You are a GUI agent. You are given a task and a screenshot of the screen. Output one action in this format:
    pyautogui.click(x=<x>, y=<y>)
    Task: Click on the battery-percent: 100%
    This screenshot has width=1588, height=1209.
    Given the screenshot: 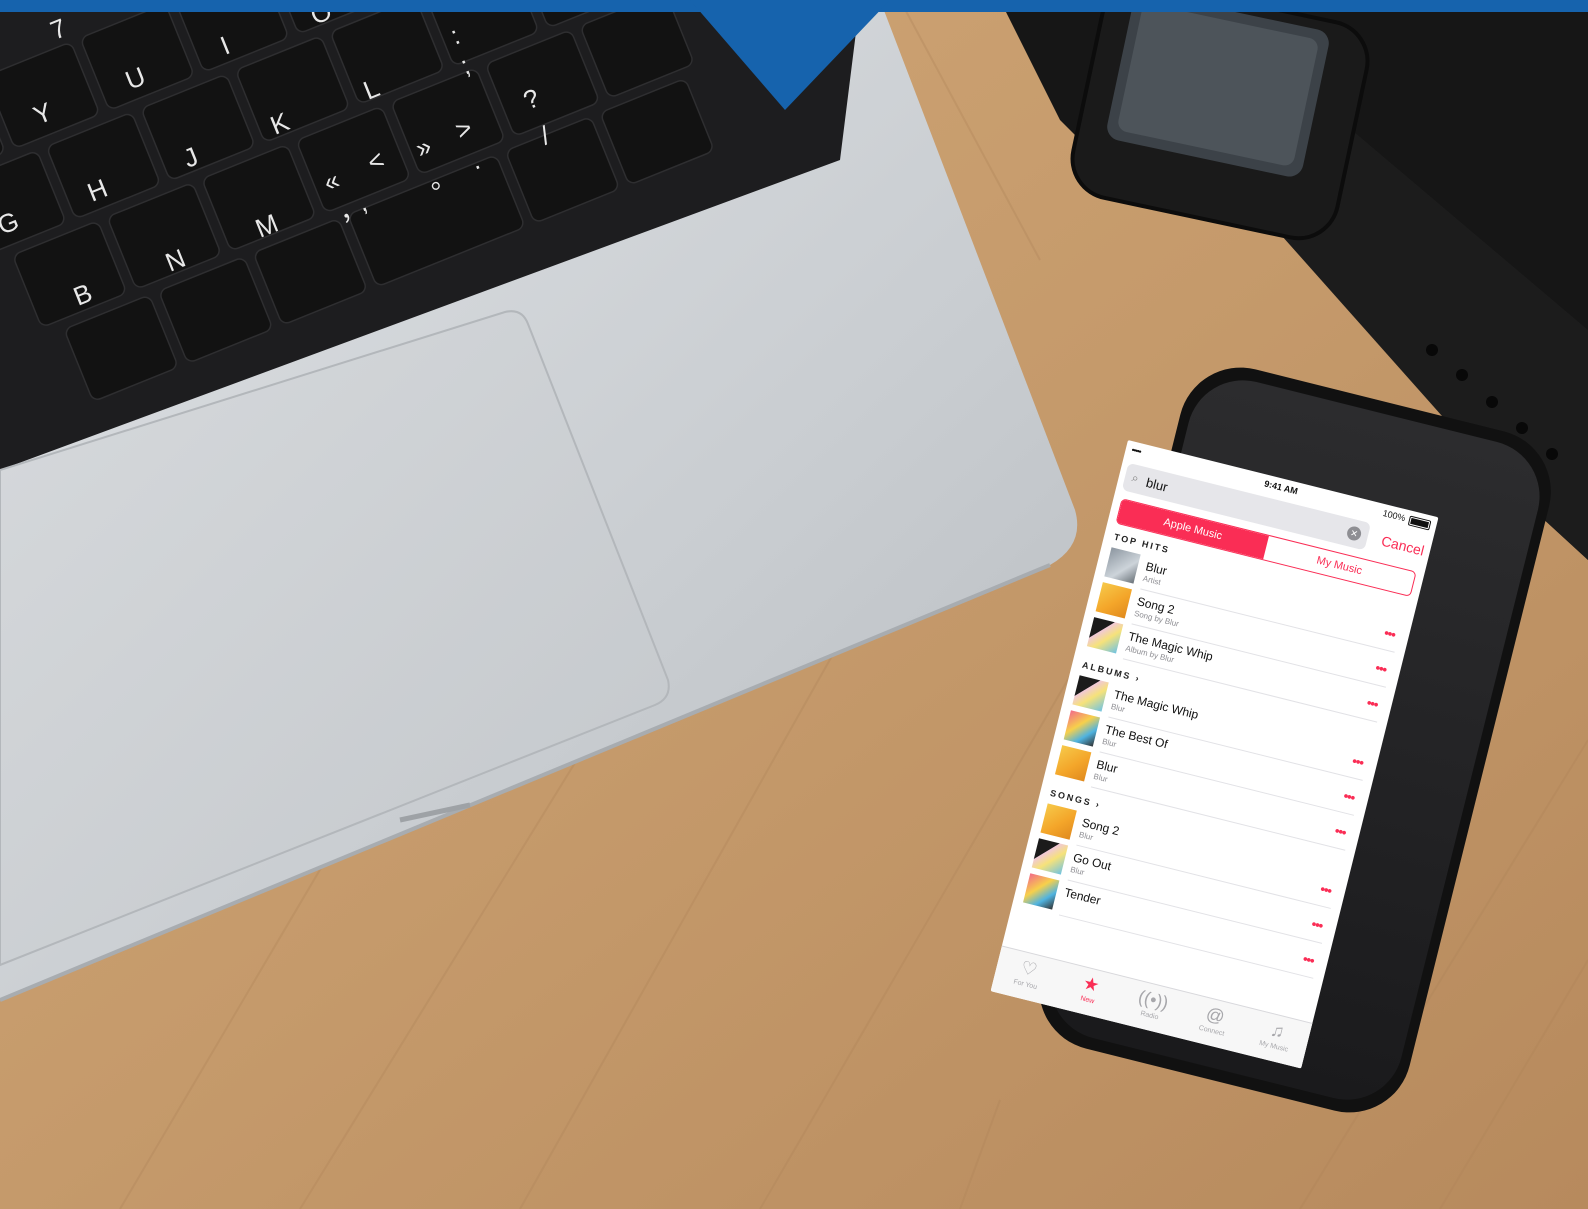 What is the action you would take?
    pyautogui.click(x=1394, y=515)
    